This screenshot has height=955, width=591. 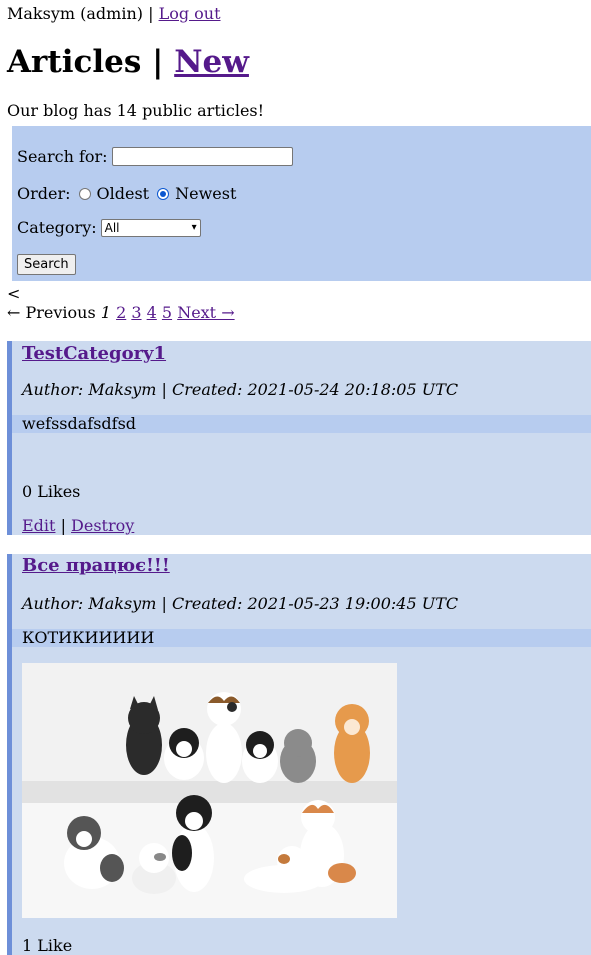 What do you see at coordinates (62, 156) in the screenshot?
I see `search-label: Search for:` at bounding box center [62, 156].